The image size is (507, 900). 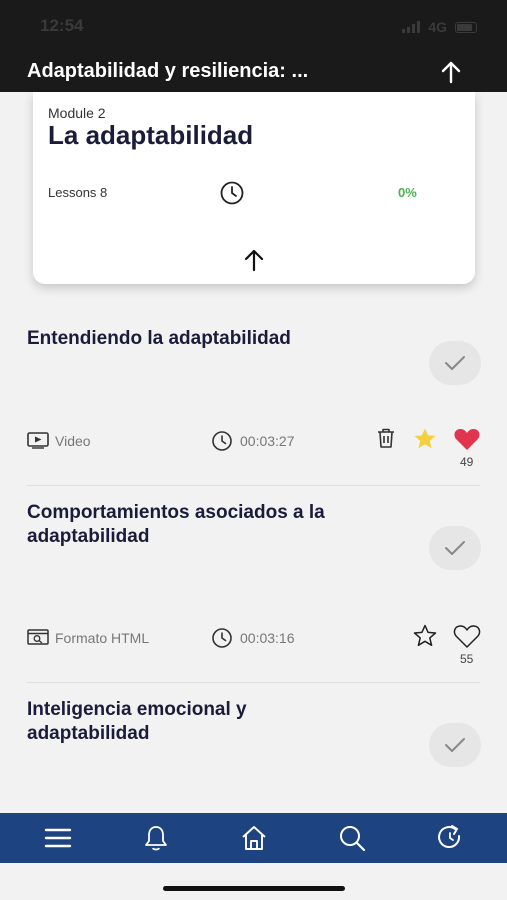 I want to click on heart-filled-icon, so click(x=467, y=439).